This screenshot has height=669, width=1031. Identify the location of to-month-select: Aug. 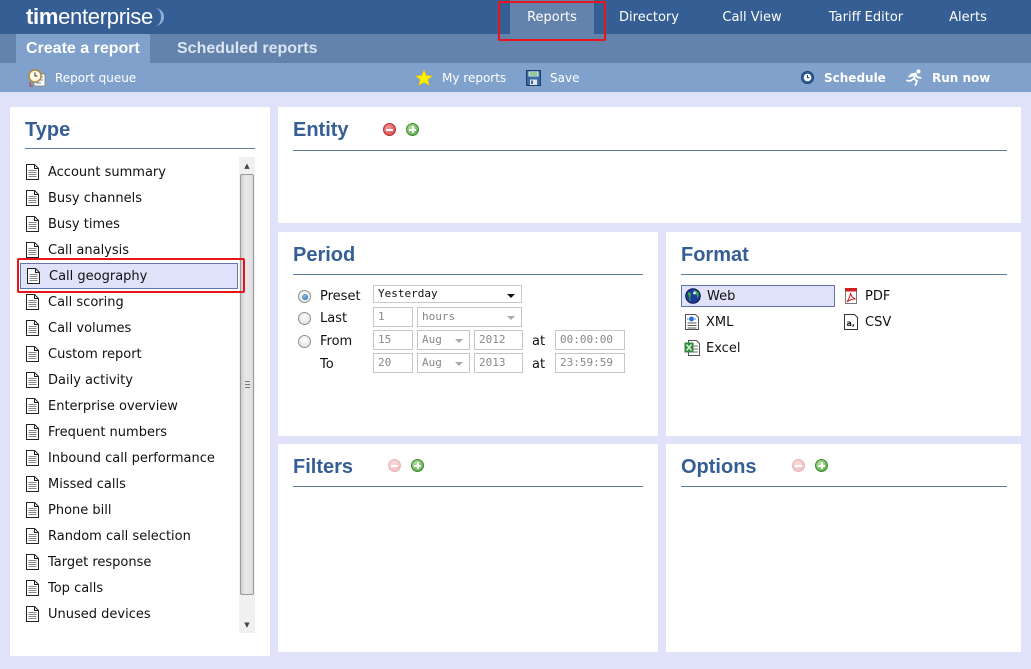
(443, 363).